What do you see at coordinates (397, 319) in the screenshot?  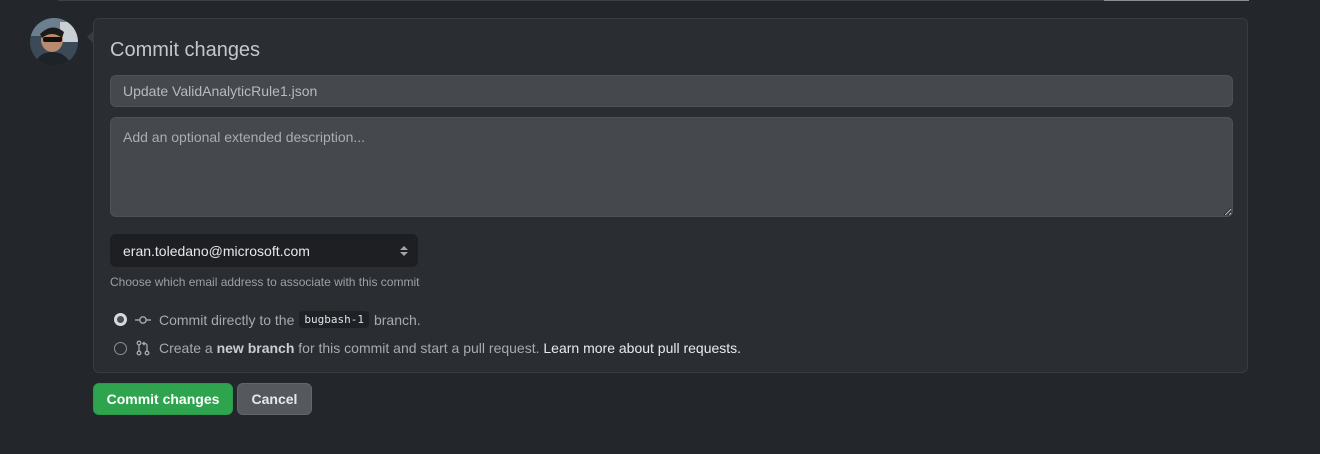 I see `commit-direct-suffix: branch.` at bounding box center [397, 319].